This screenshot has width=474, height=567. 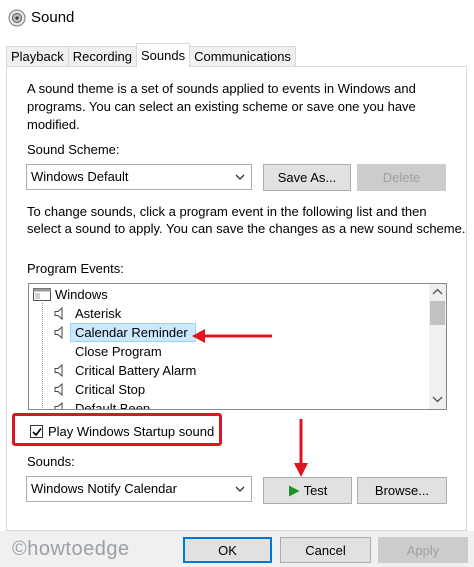 What do you see at coordinates (139, 177) in the screenshot?
I see `sound-scheme-select: Windows Default` at bounding box center [139, 177].